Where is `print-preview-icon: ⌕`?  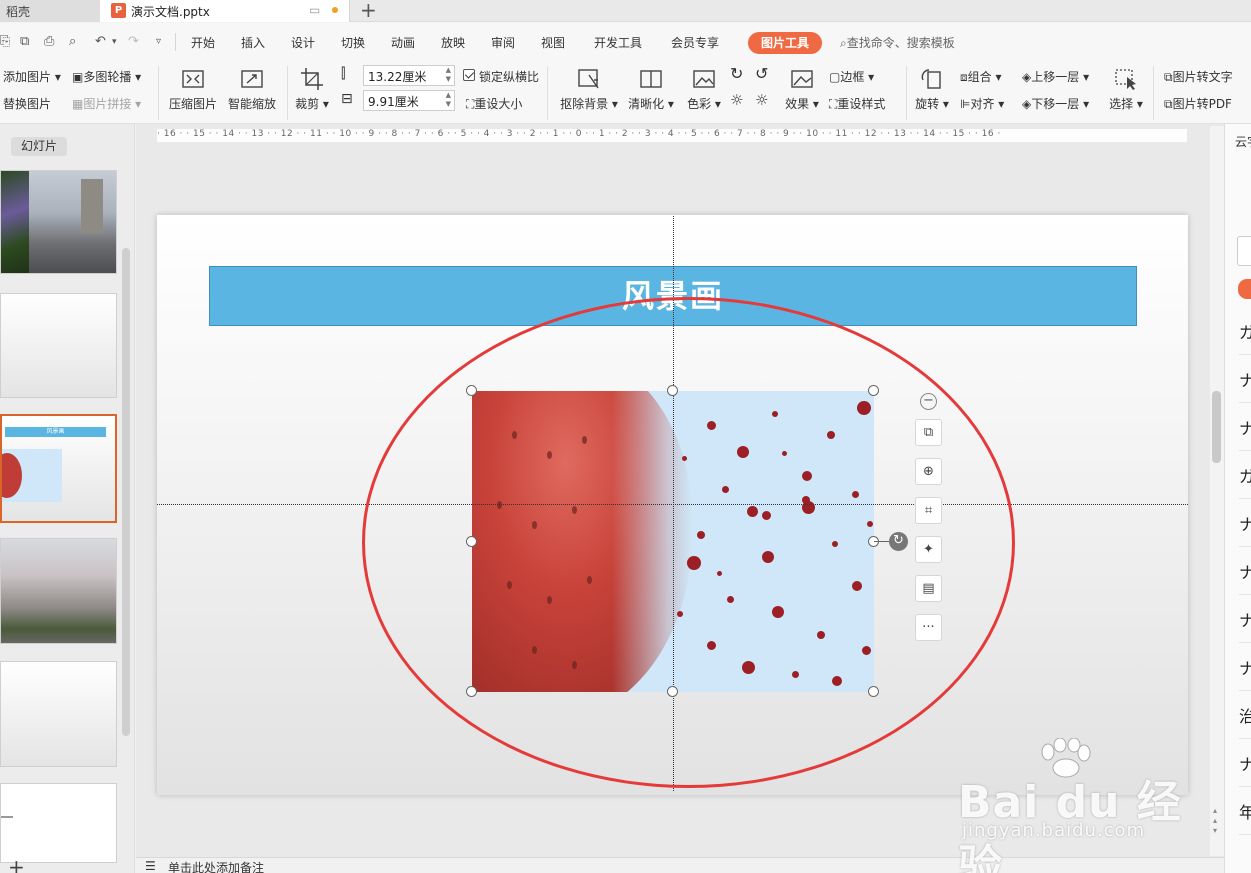 print-preview-icon: ⌕ is located at coordinates (72, 41).